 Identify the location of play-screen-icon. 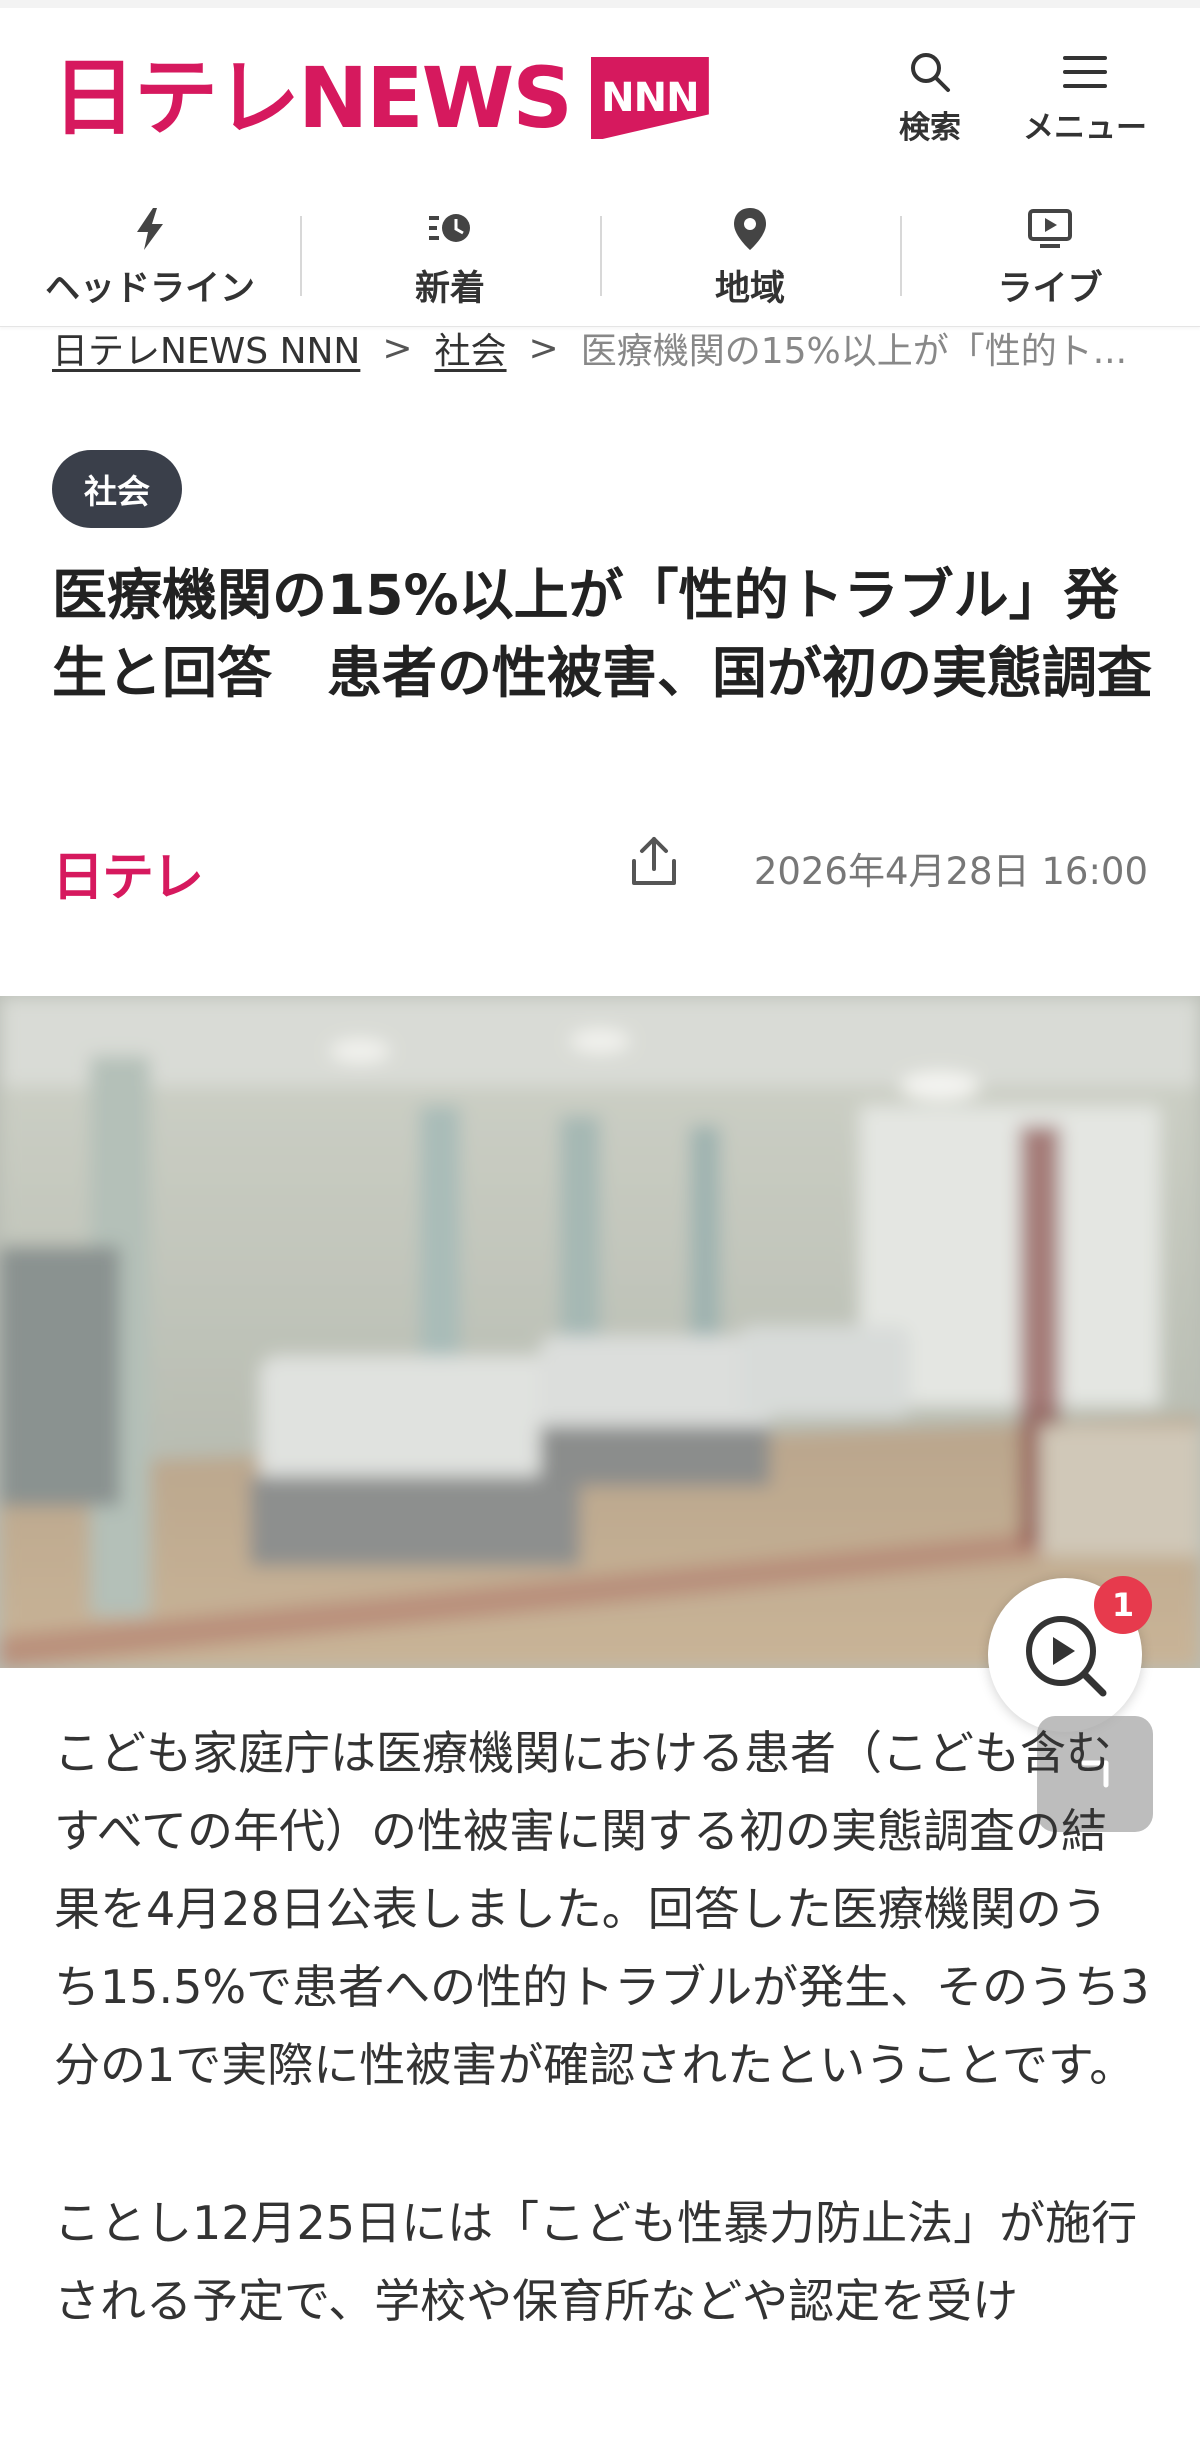
(1050, 228).